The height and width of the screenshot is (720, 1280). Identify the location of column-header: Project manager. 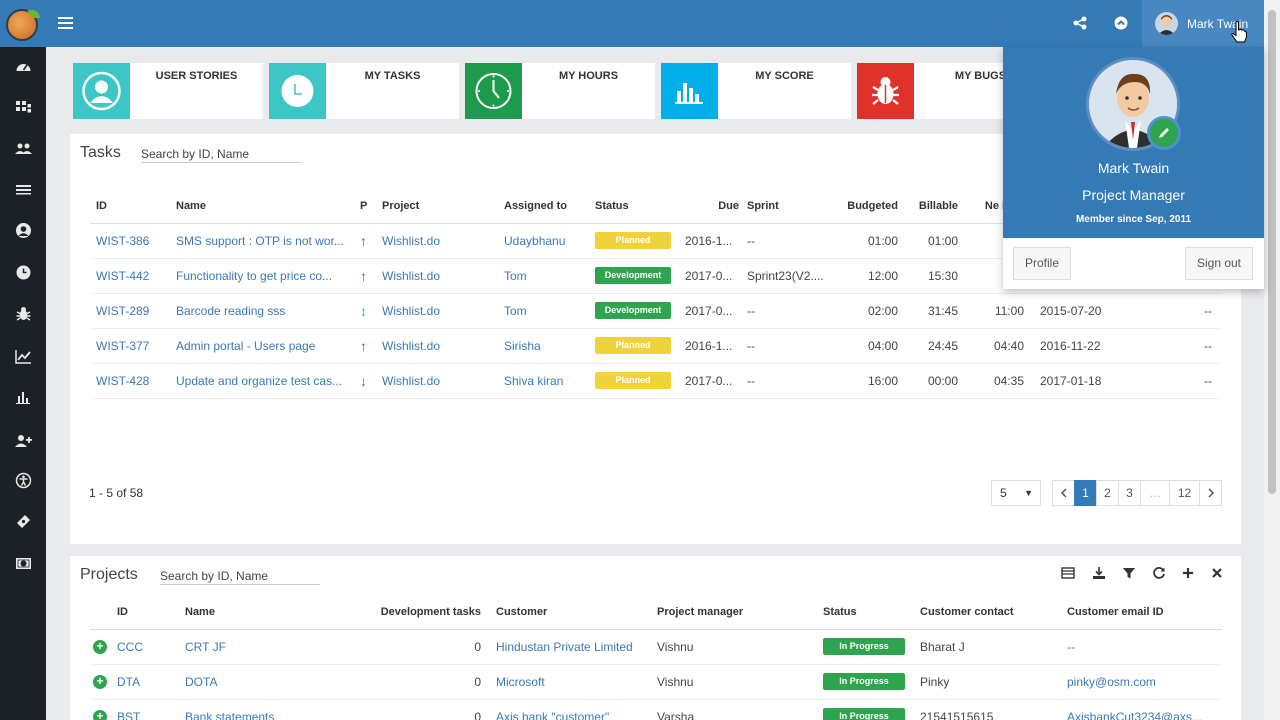
(740, 612).